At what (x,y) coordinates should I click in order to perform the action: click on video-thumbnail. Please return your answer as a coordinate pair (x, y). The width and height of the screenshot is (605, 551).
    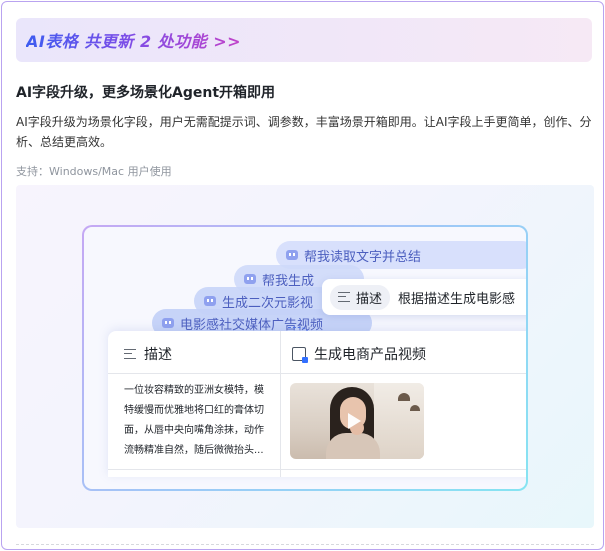
    Looking at the image, I should click on (357, 421).